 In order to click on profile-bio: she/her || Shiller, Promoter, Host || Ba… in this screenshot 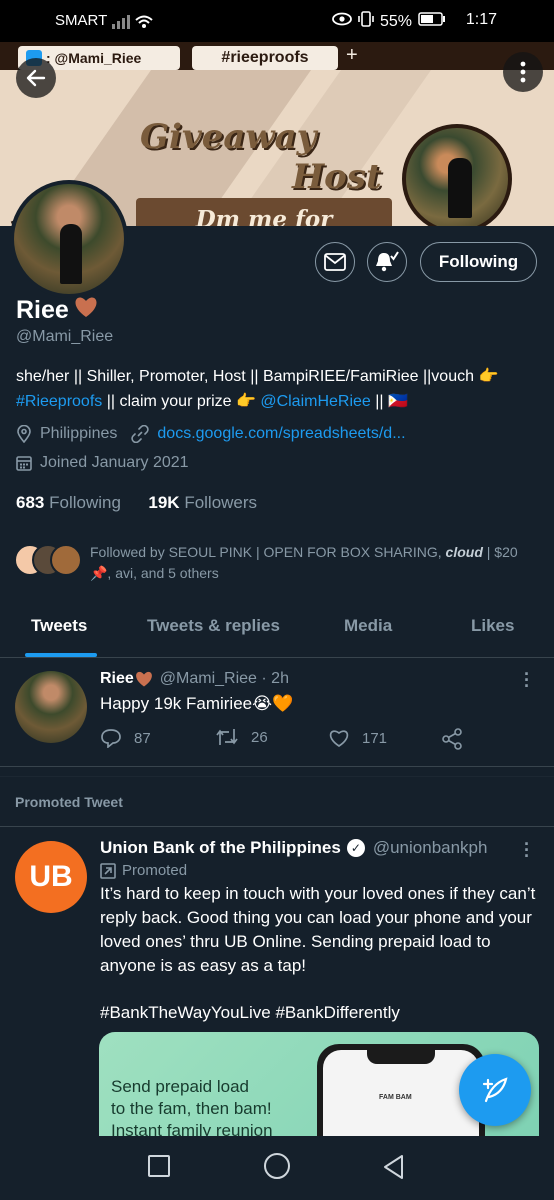, I will do `click(278, 389)`.